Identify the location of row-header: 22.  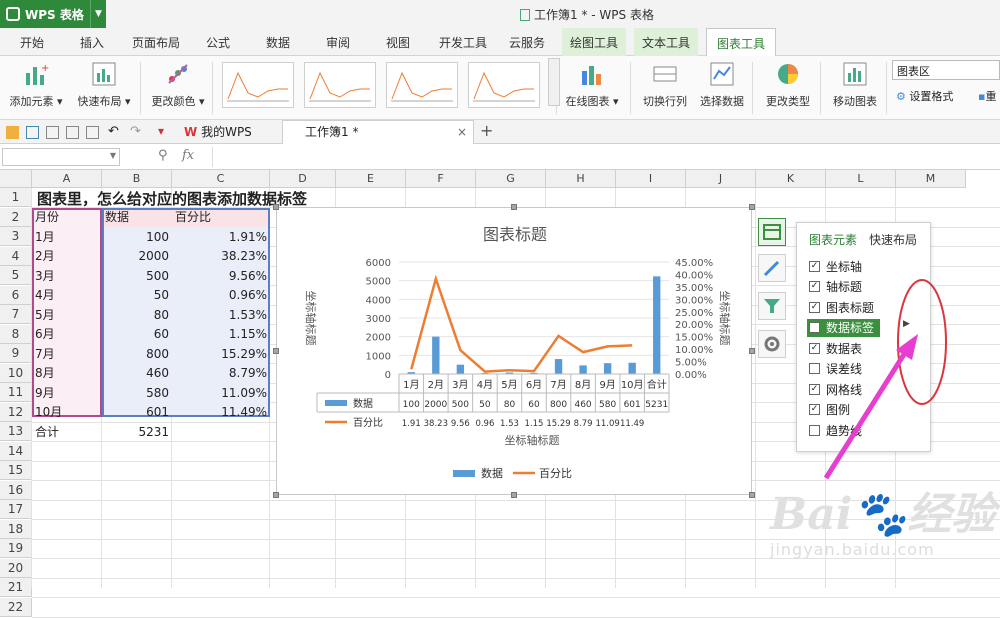
(16, 607).